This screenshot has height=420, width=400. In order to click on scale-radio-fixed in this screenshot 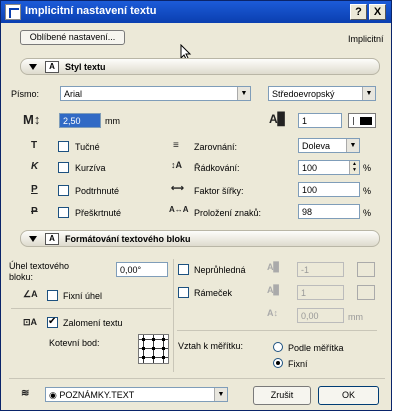, I will do `click(278, 363)`.